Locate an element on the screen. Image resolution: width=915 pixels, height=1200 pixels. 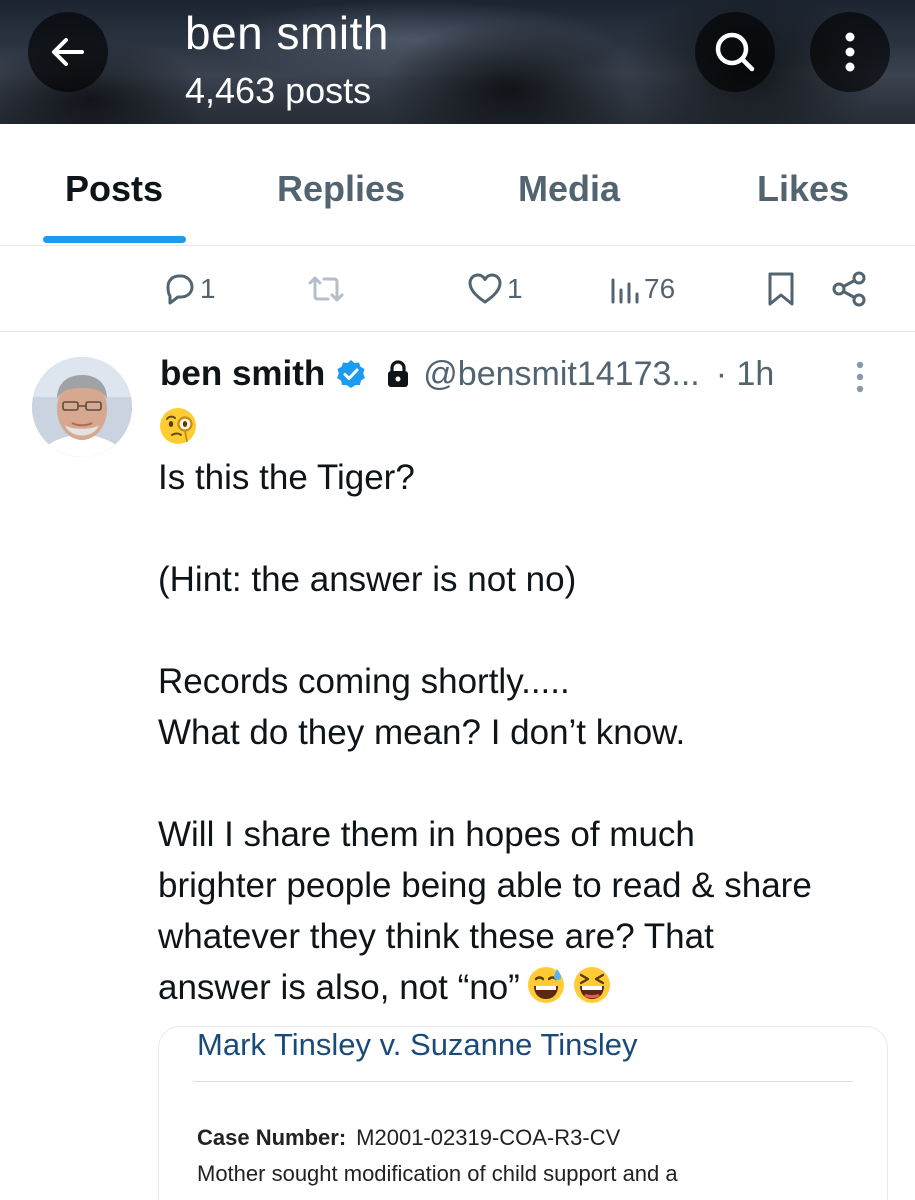
arrow-left-icon is located at coordinates (68, 52).